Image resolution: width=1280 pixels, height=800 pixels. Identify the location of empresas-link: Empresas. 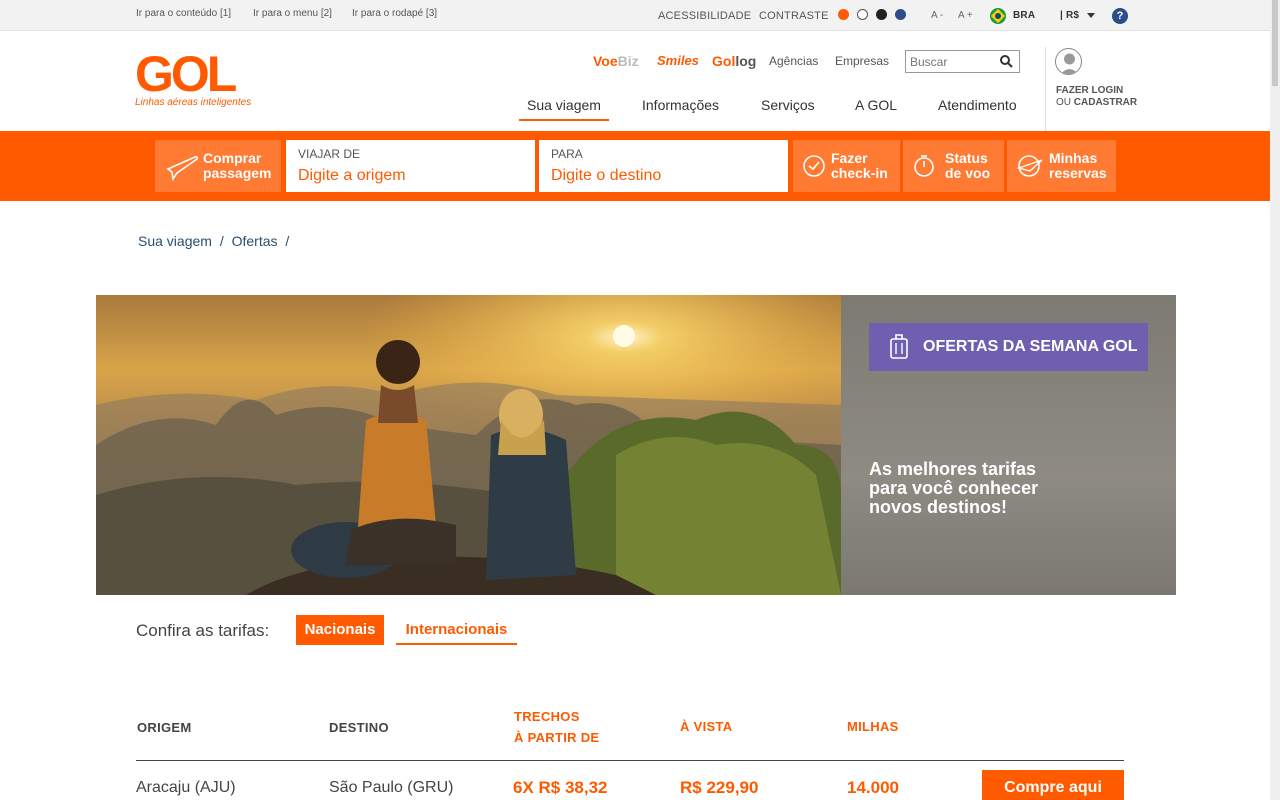
(862, 61).